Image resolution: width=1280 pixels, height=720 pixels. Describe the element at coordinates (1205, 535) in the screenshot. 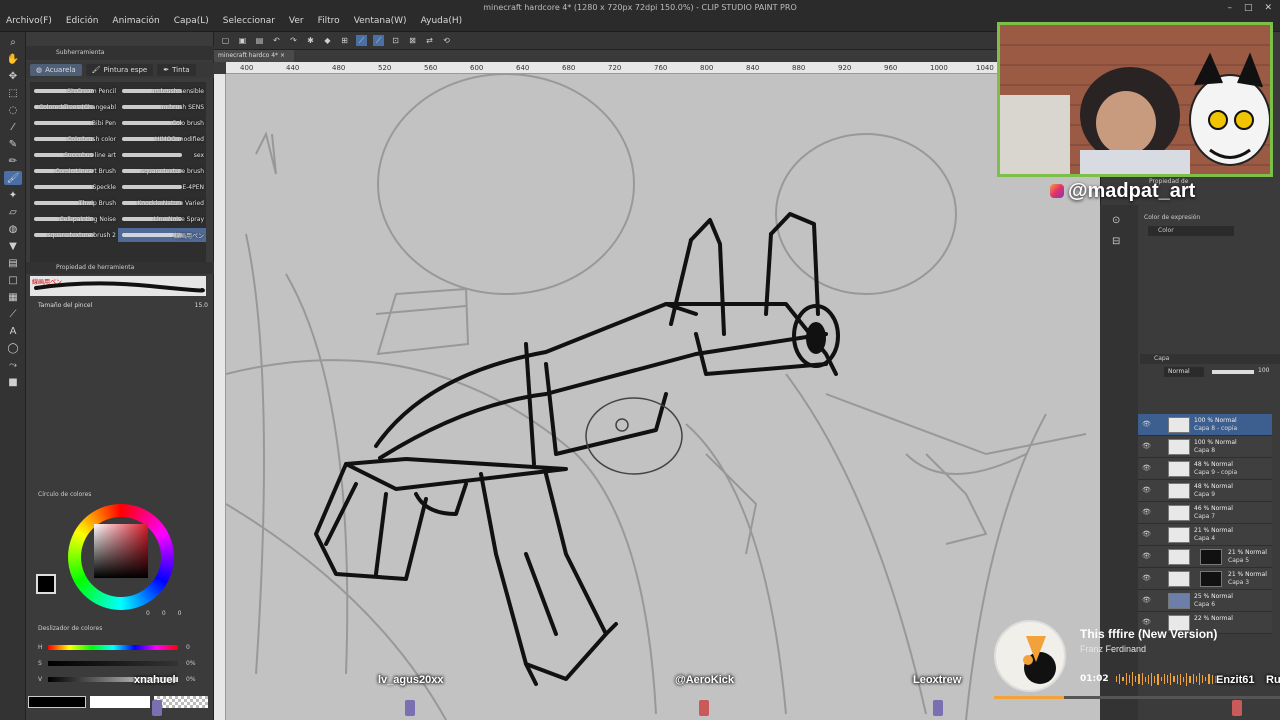

I see `layer-row: 👁 21 % Normal Capa 4` at that location.